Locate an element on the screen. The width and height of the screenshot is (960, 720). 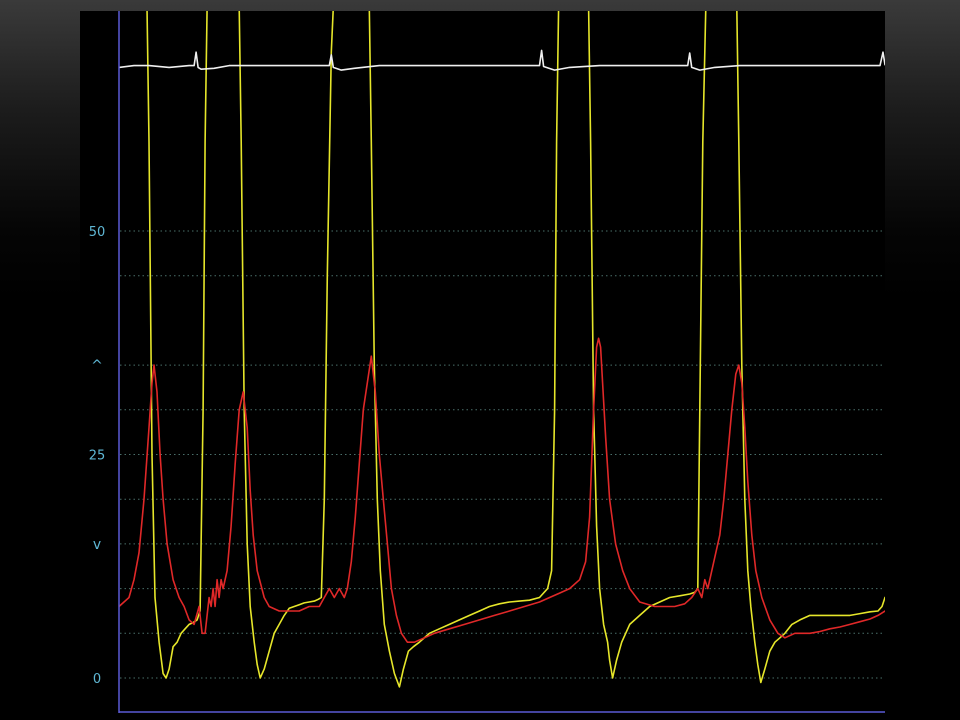
y-marker-label: v is located at coordinates (97, 545).